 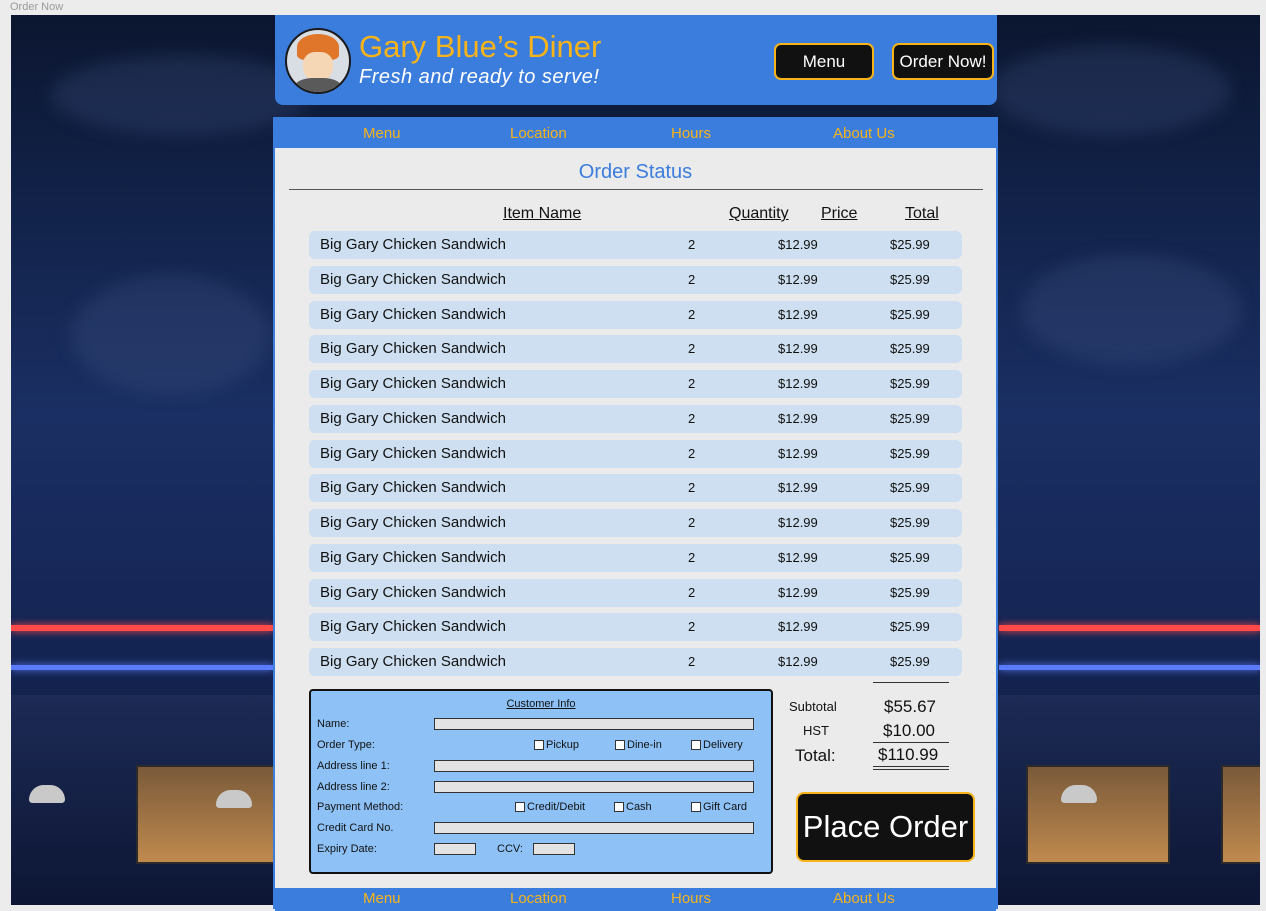 What do you see at coordinates (864, 133) in the screenshot?
I see `nav-item-about-us: About Us` at bounding box center [864, 133].